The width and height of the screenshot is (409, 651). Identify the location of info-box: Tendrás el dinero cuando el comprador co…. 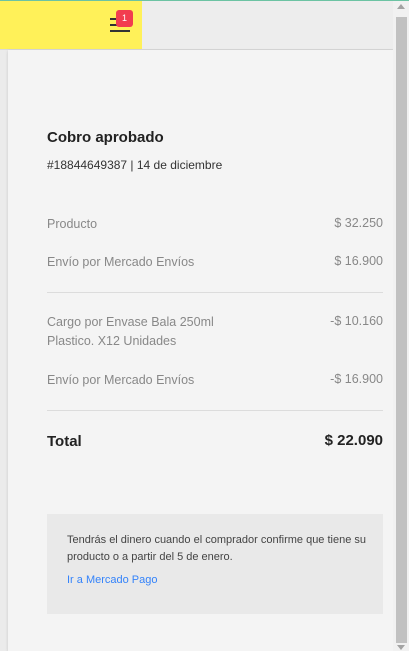
(215, 564).